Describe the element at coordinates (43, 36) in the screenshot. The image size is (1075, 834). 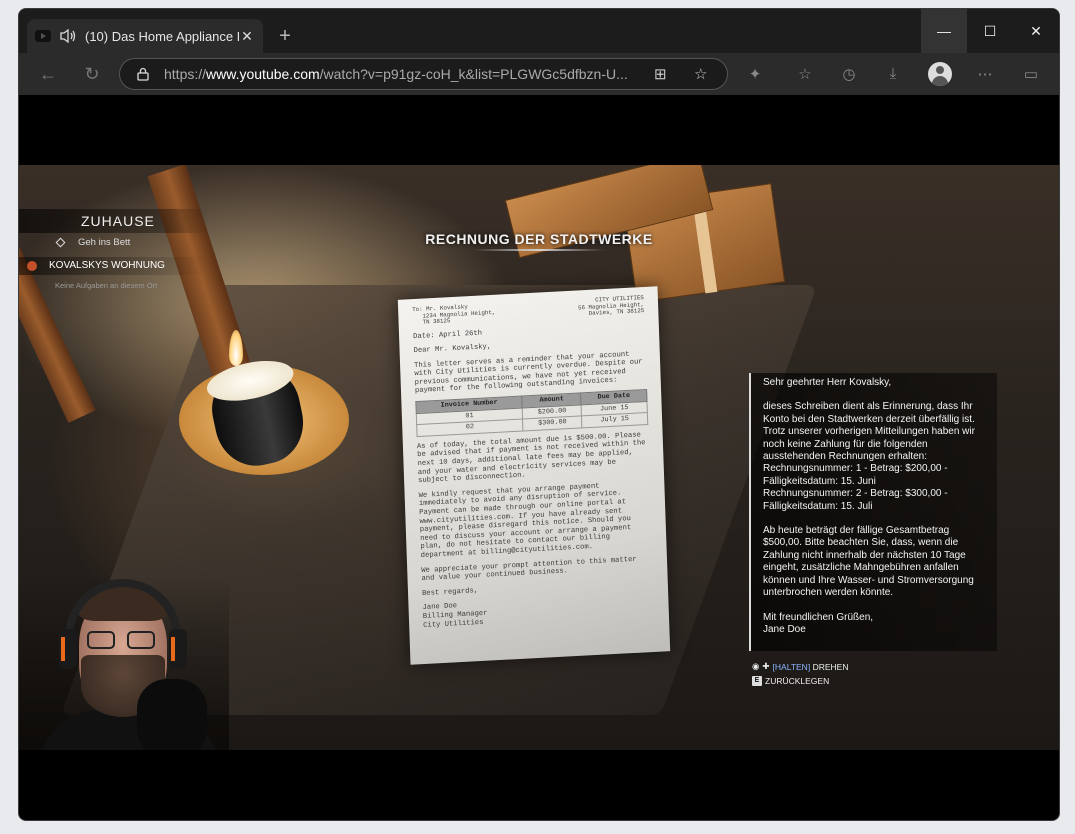
I see `youtube-favicon-icon` at that location.